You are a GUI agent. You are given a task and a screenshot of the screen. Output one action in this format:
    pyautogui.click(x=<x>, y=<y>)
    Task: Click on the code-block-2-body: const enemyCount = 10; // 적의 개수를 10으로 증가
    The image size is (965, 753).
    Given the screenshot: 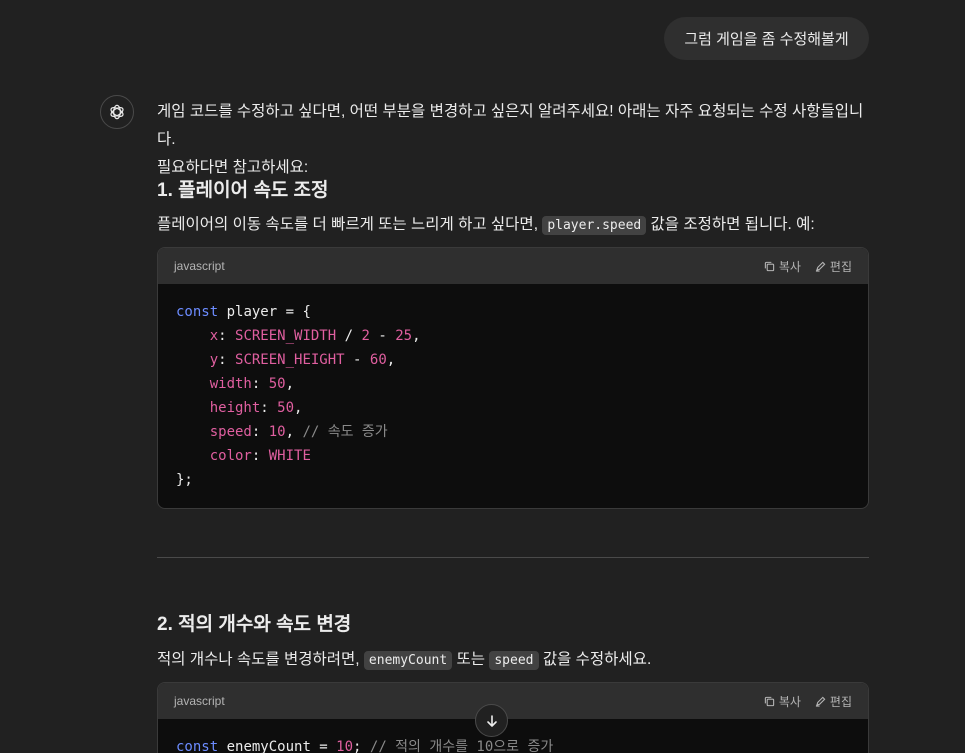 What is the action you would take?
    pyautogui.click(x=513, y=736)
    